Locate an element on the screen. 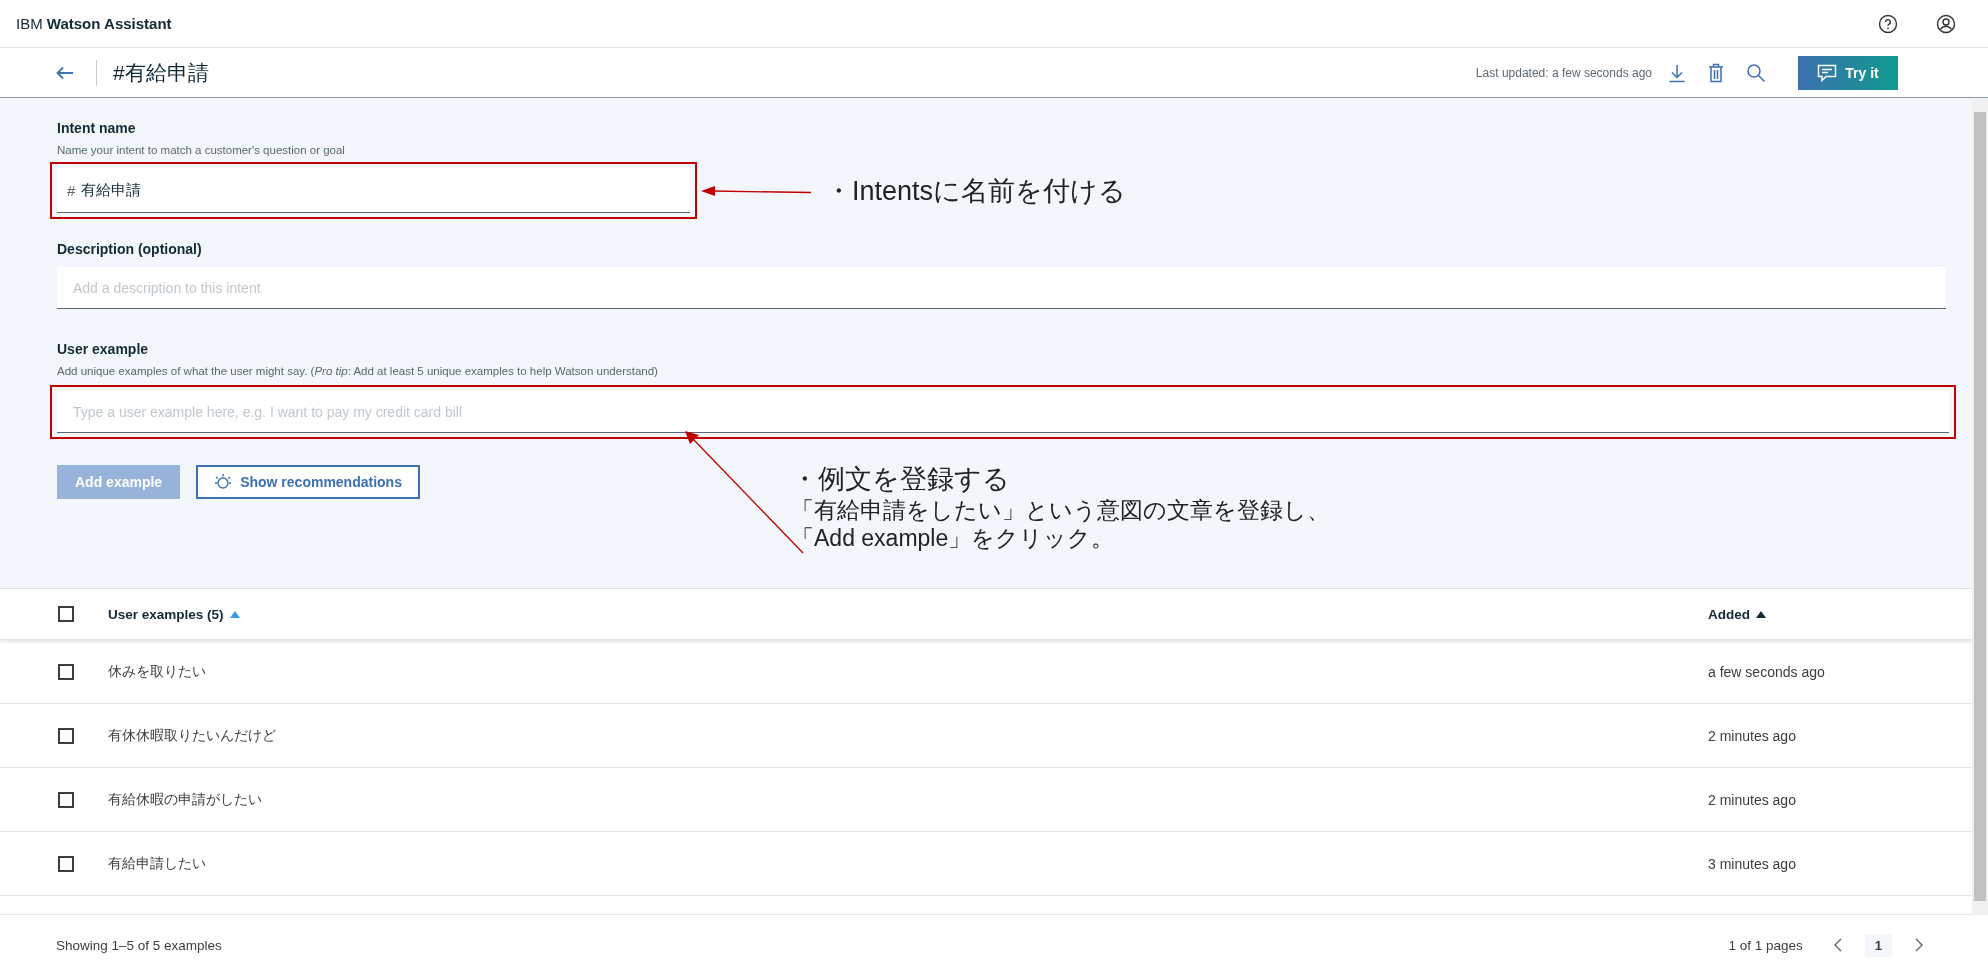 The height and width of the screenshot is (975, 1988). annotation-text: ・例文を登録する is located at coordinates (901, 479).